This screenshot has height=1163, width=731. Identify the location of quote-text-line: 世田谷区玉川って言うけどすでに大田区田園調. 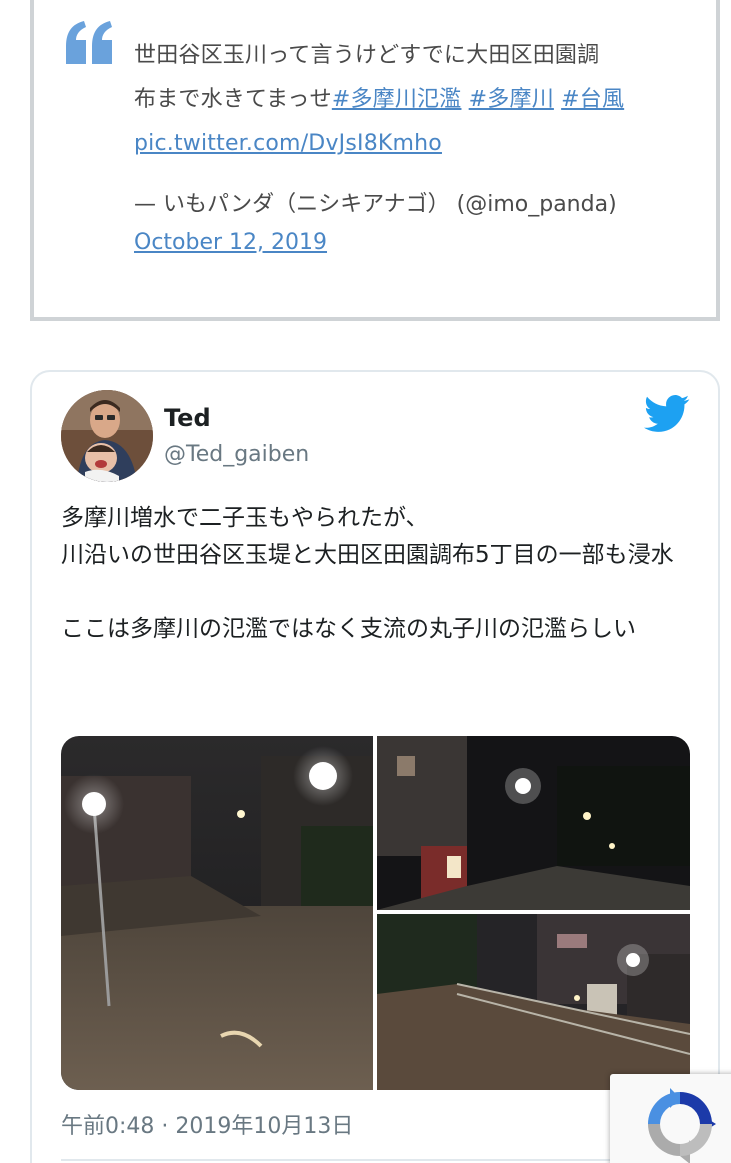
(367, 55).